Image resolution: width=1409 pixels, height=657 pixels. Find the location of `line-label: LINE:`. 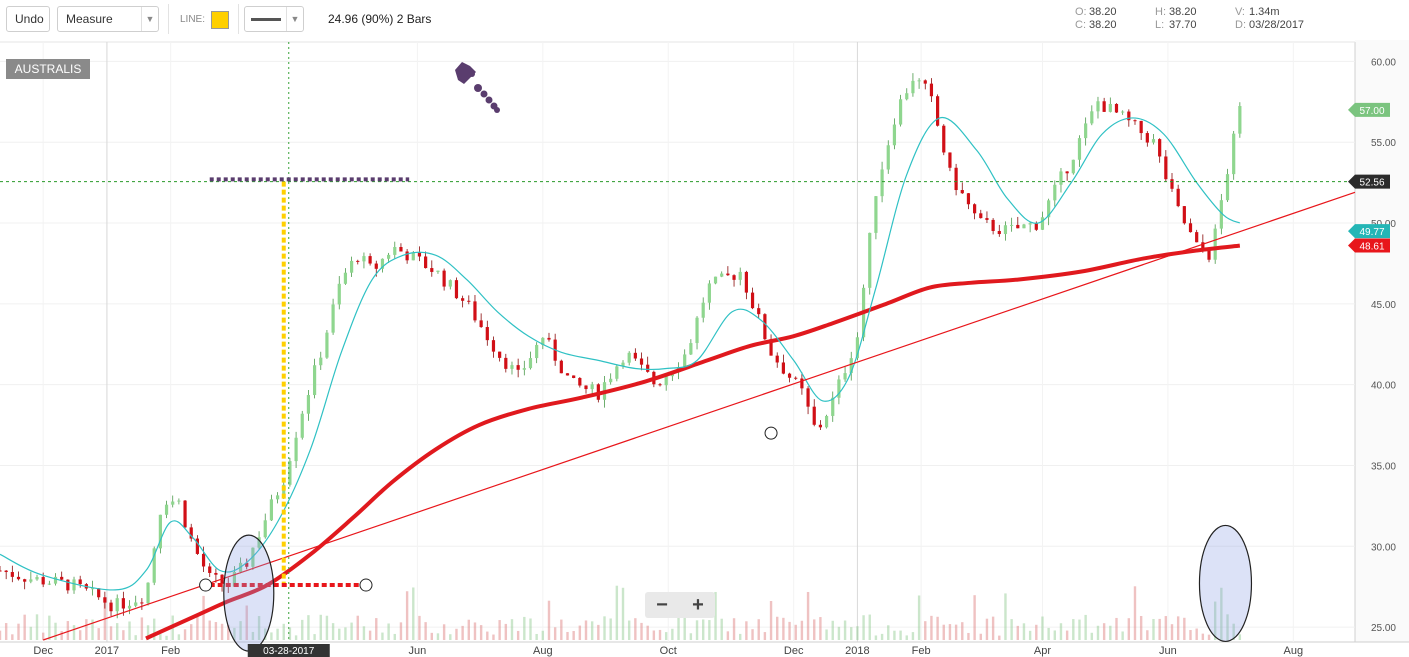

line-label: LINE: is located at coordinates (193, 19).